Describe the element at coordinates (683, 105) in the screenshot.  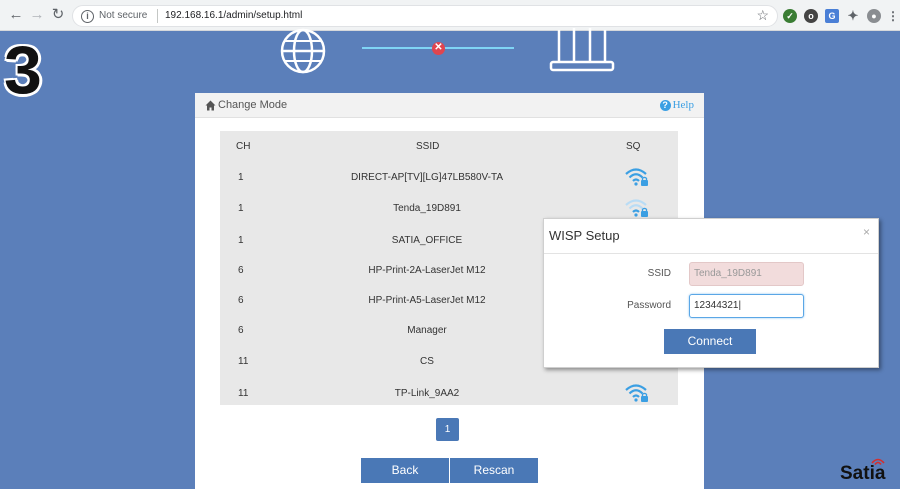
I see `help-label: Help` at that location.